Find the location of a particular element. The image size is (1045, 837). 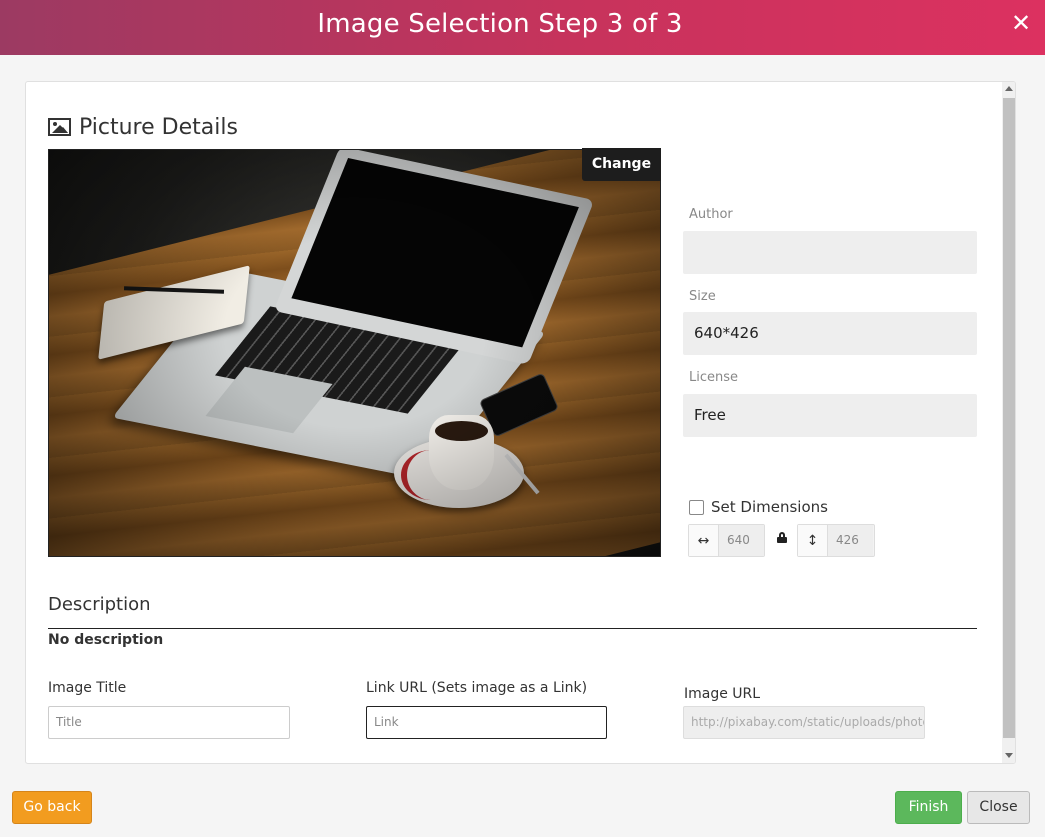

section-title: Picture Details is located at coordinates (158, 127).